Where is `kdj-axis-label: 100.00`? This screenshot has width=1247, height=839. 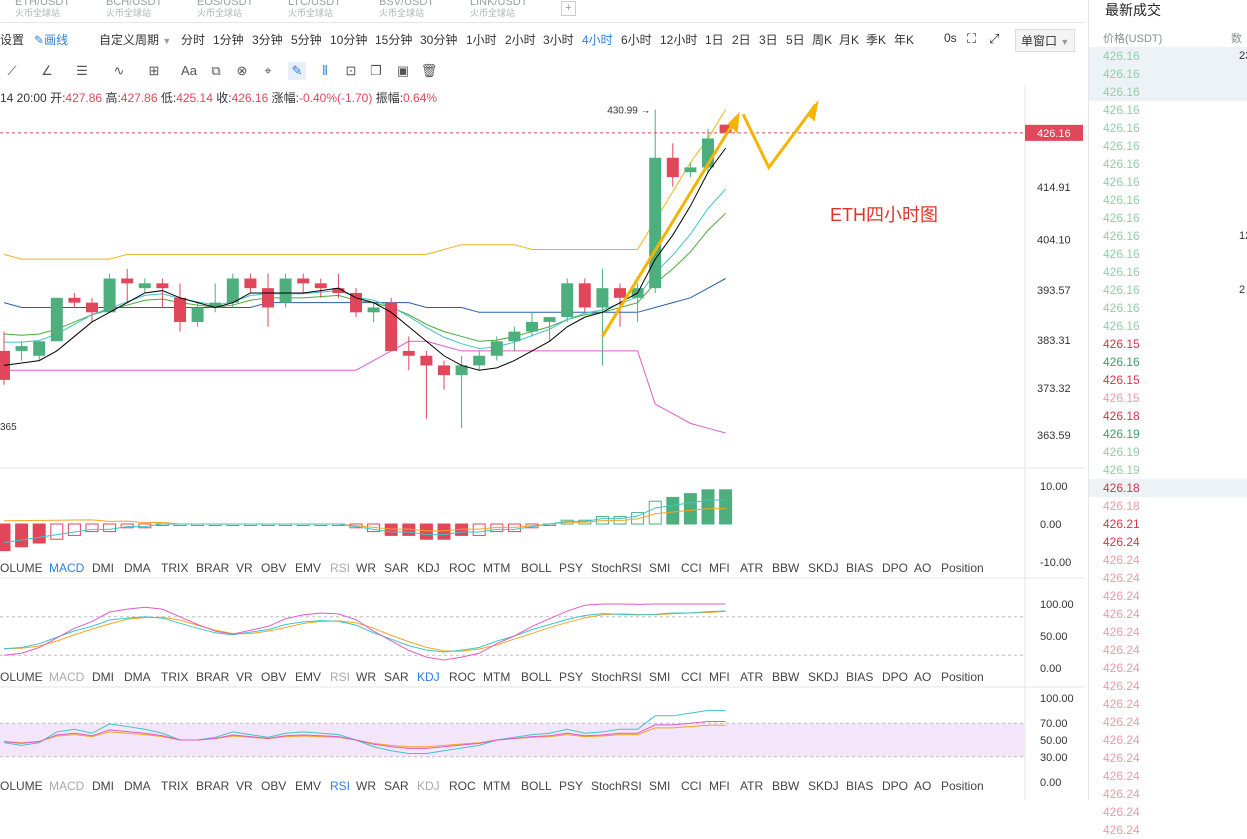 kdj-axis-label: 100.00 is located at coordinates (1057, 605).